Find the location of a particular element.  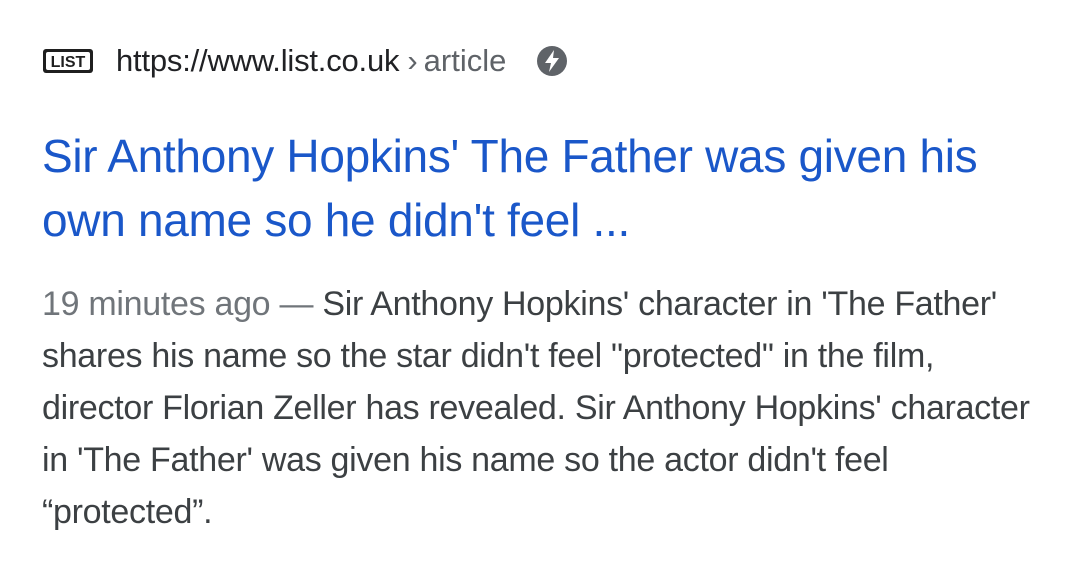

lightning-bolt-icon is located at coordinates (552, 61).